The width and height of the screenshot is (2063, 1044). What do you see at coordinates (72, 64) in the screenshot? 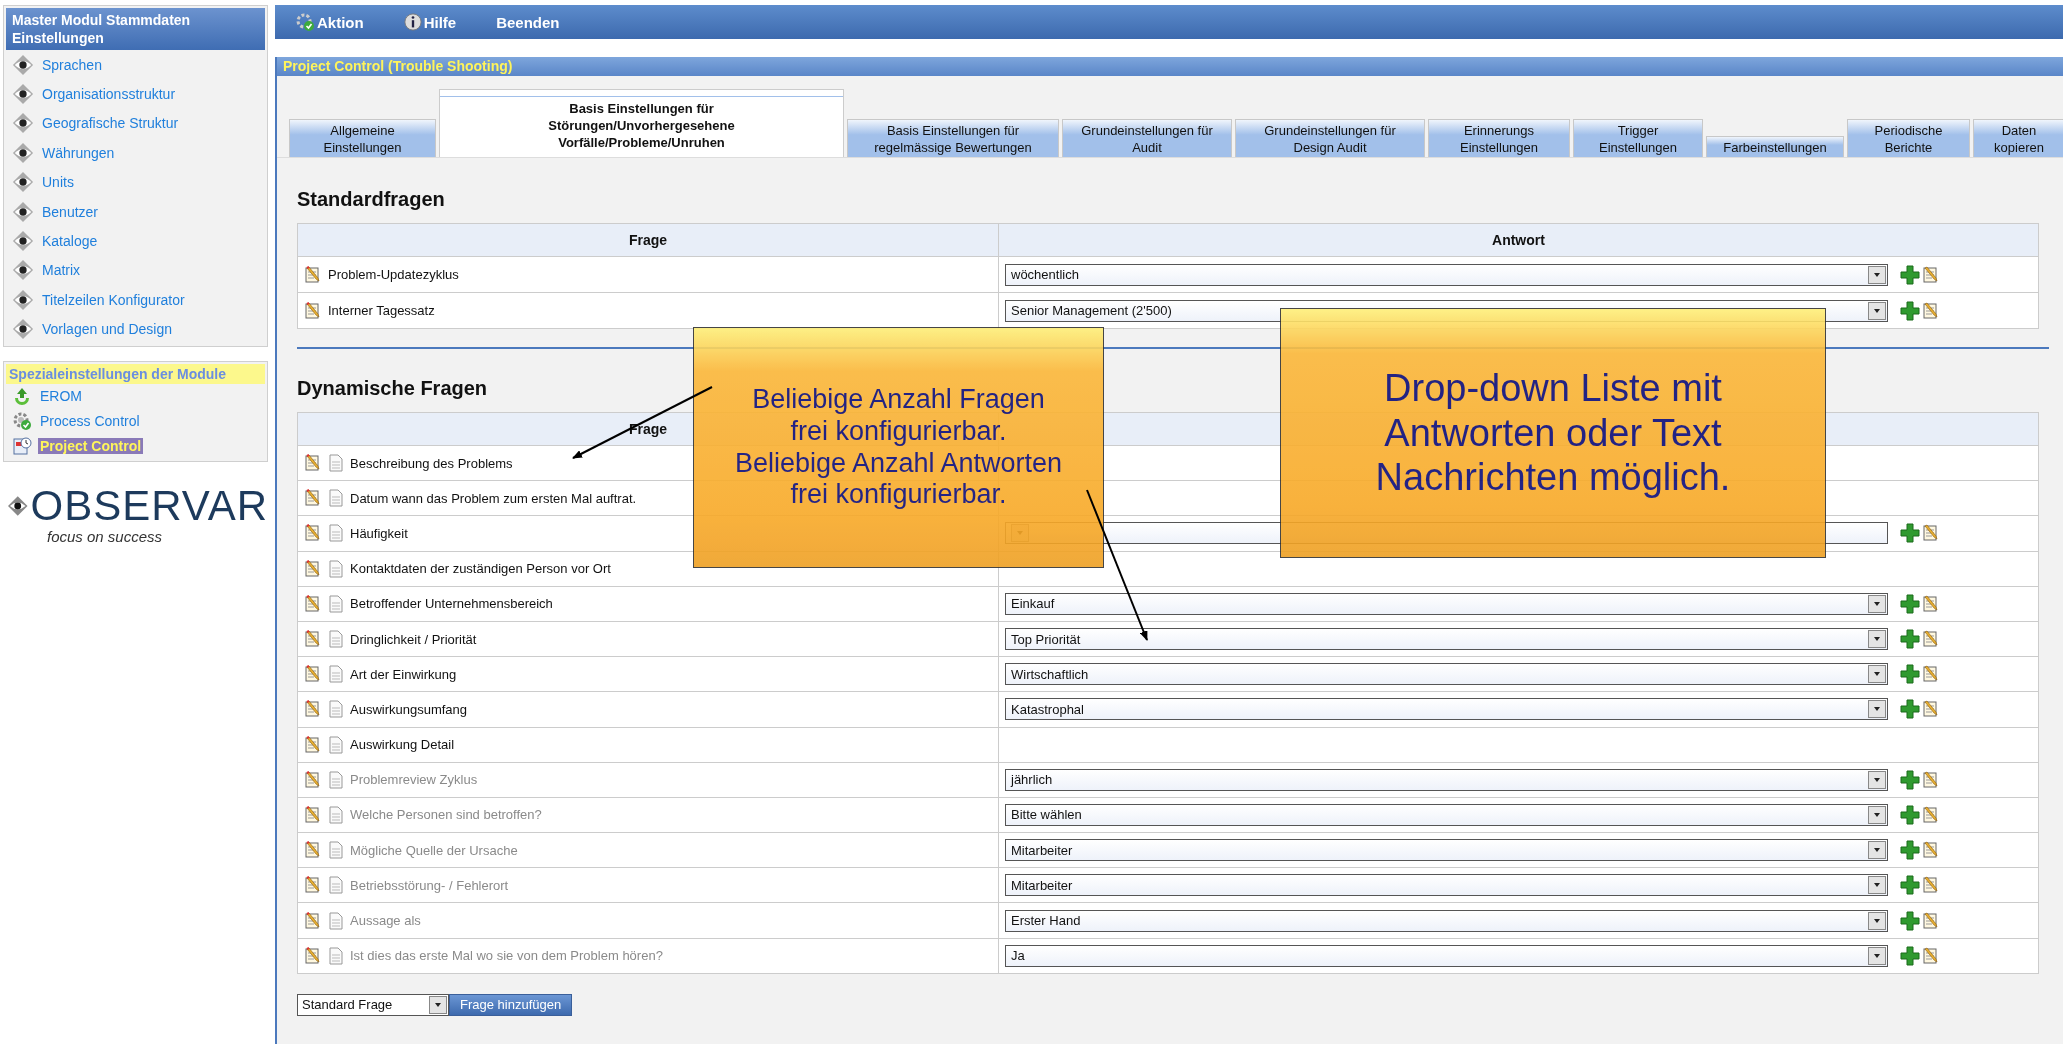
I see `sidebar-link: Sprachen` at bounding box center [72, 64].